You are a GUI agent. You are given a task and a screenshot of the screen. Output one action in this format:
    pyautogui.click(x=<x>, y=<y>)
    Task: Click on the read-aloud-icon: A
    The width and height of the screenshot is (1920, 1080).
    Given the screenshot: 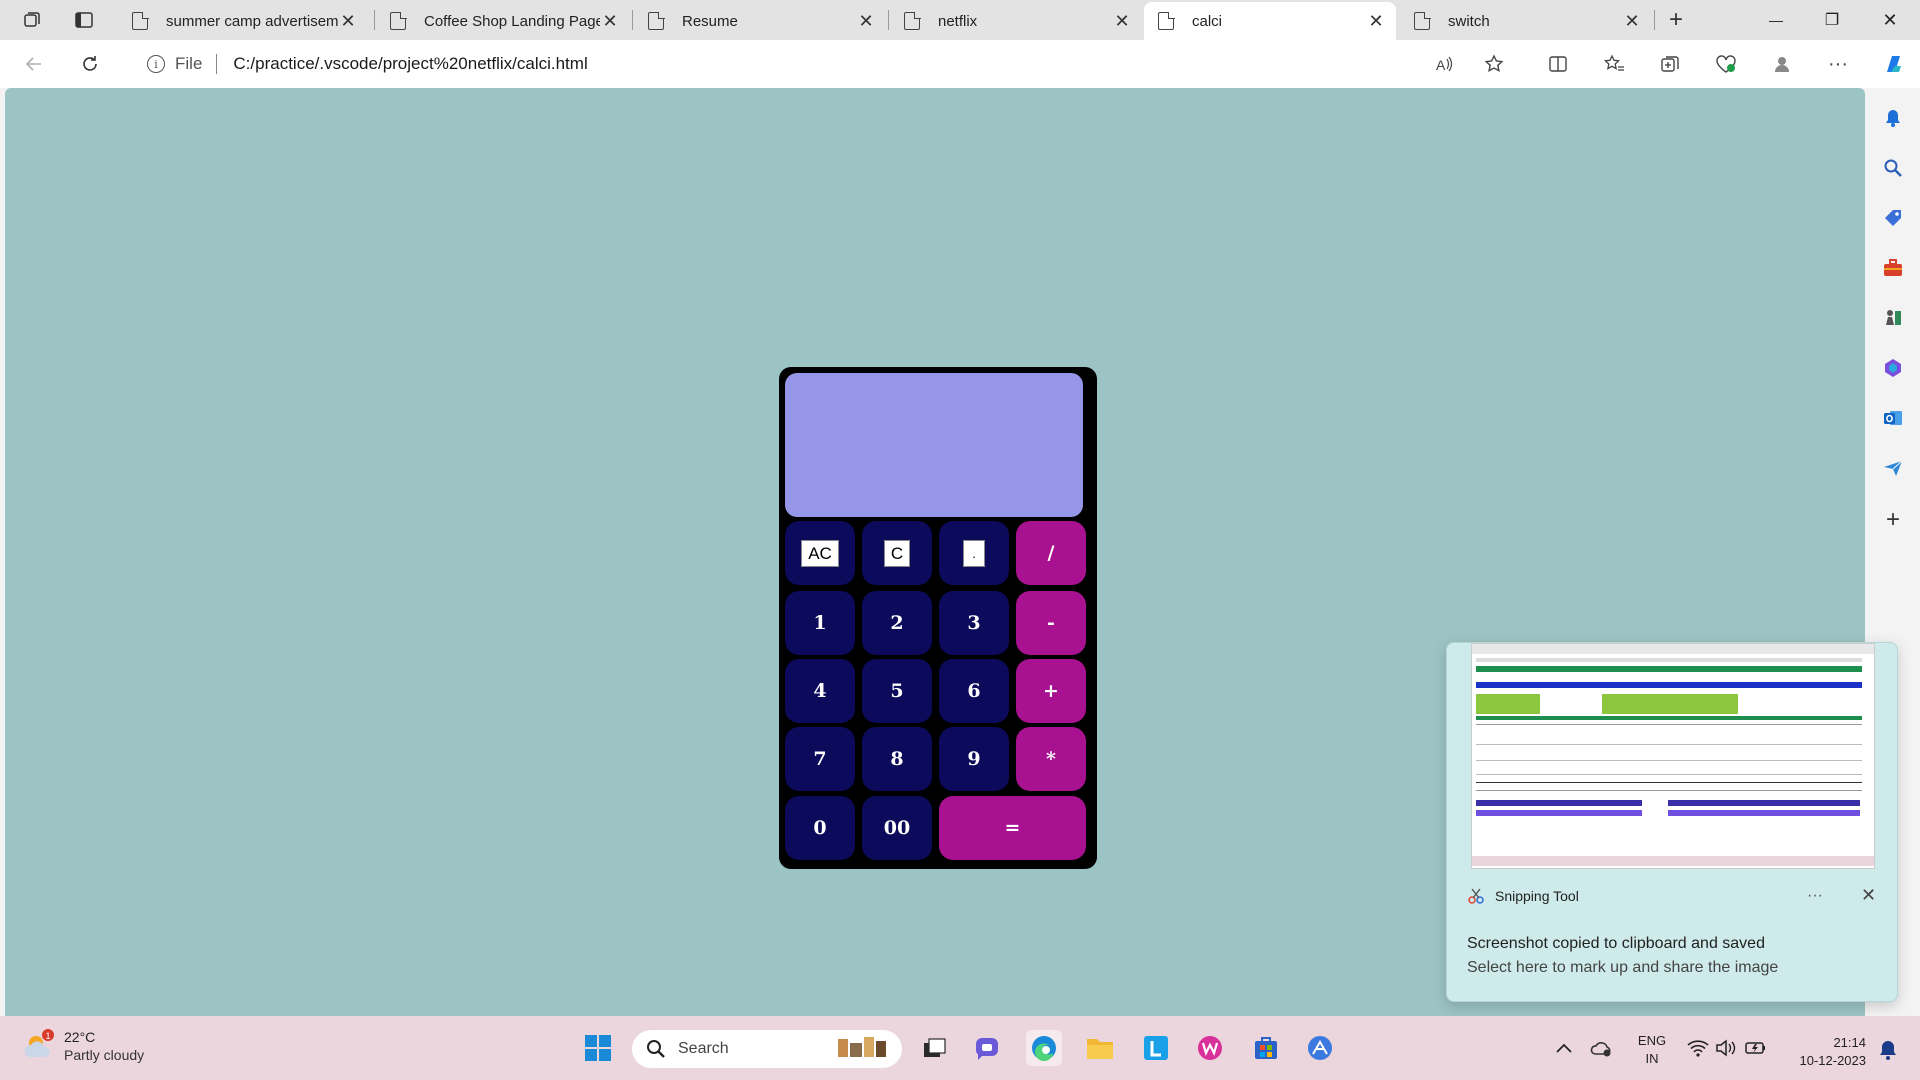 What is the action you would take?
    pyautogui.click(x=1444, y=64)
    